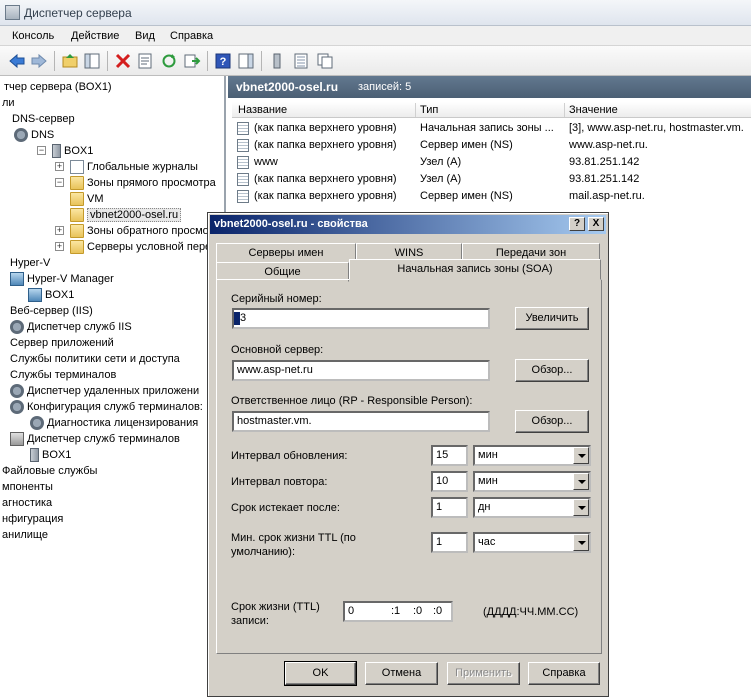 Image resolution: width=751 pixels, height=697 pixels. Describe the element at coordinates (139, 231) in the screenshot. I see `tree-item: + Зоны обратного просмотра` at that location.